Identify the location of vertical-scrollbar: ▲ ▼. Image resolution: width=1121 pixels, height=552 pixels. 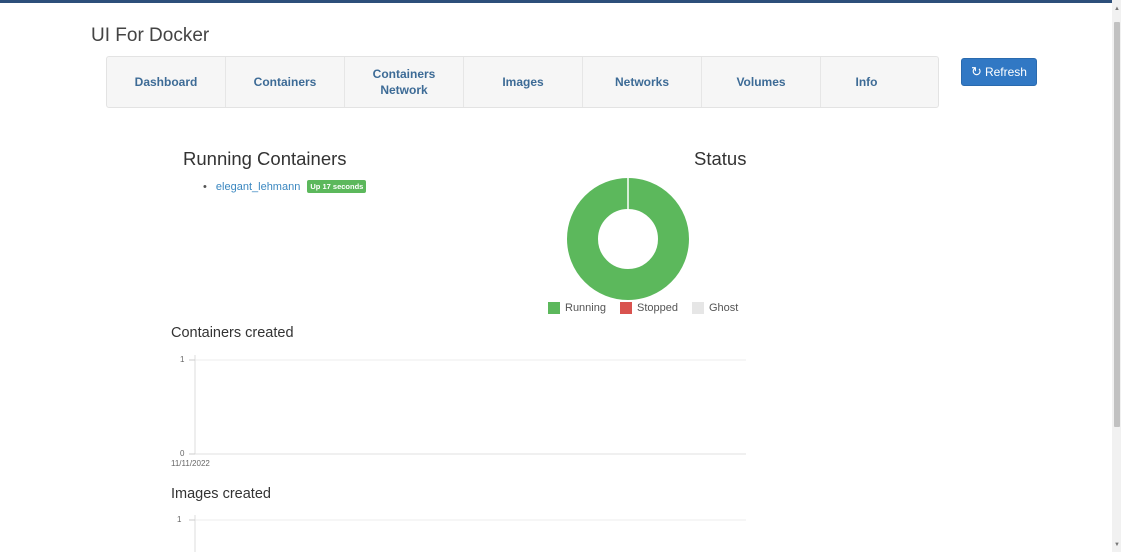
(1116, 276).